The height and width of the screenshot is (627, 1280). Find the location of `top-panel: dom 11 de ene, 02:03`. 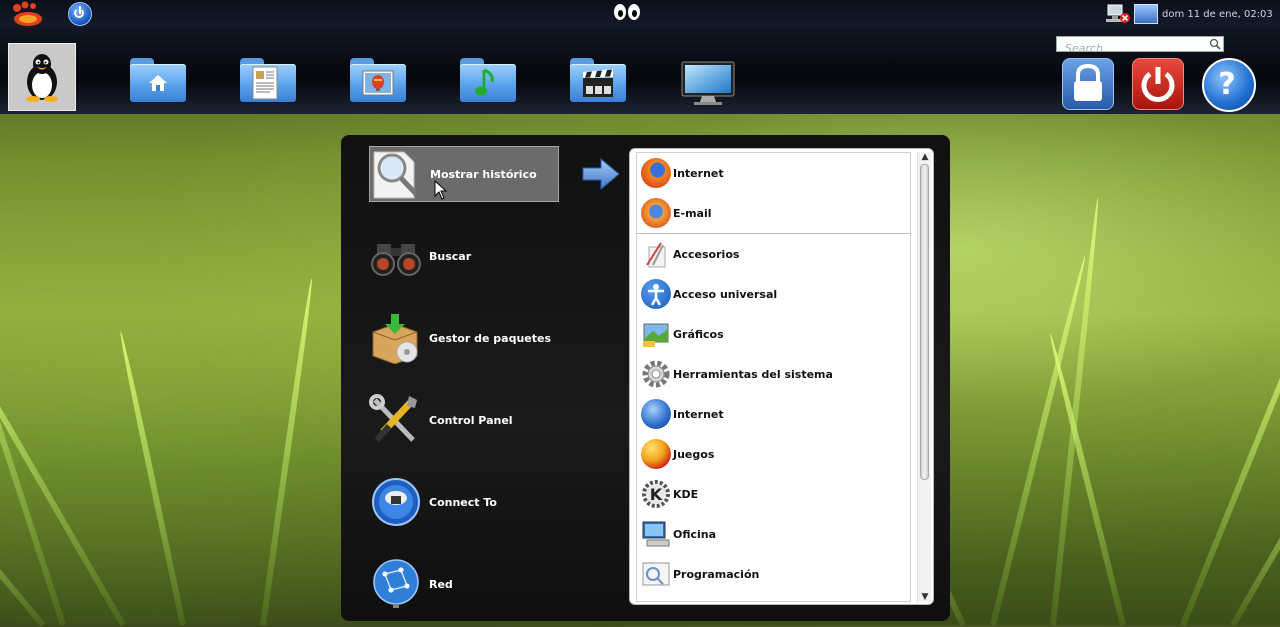

top-panel: dom 11 de ene, 02:03 is located at coordinates (640, 14).